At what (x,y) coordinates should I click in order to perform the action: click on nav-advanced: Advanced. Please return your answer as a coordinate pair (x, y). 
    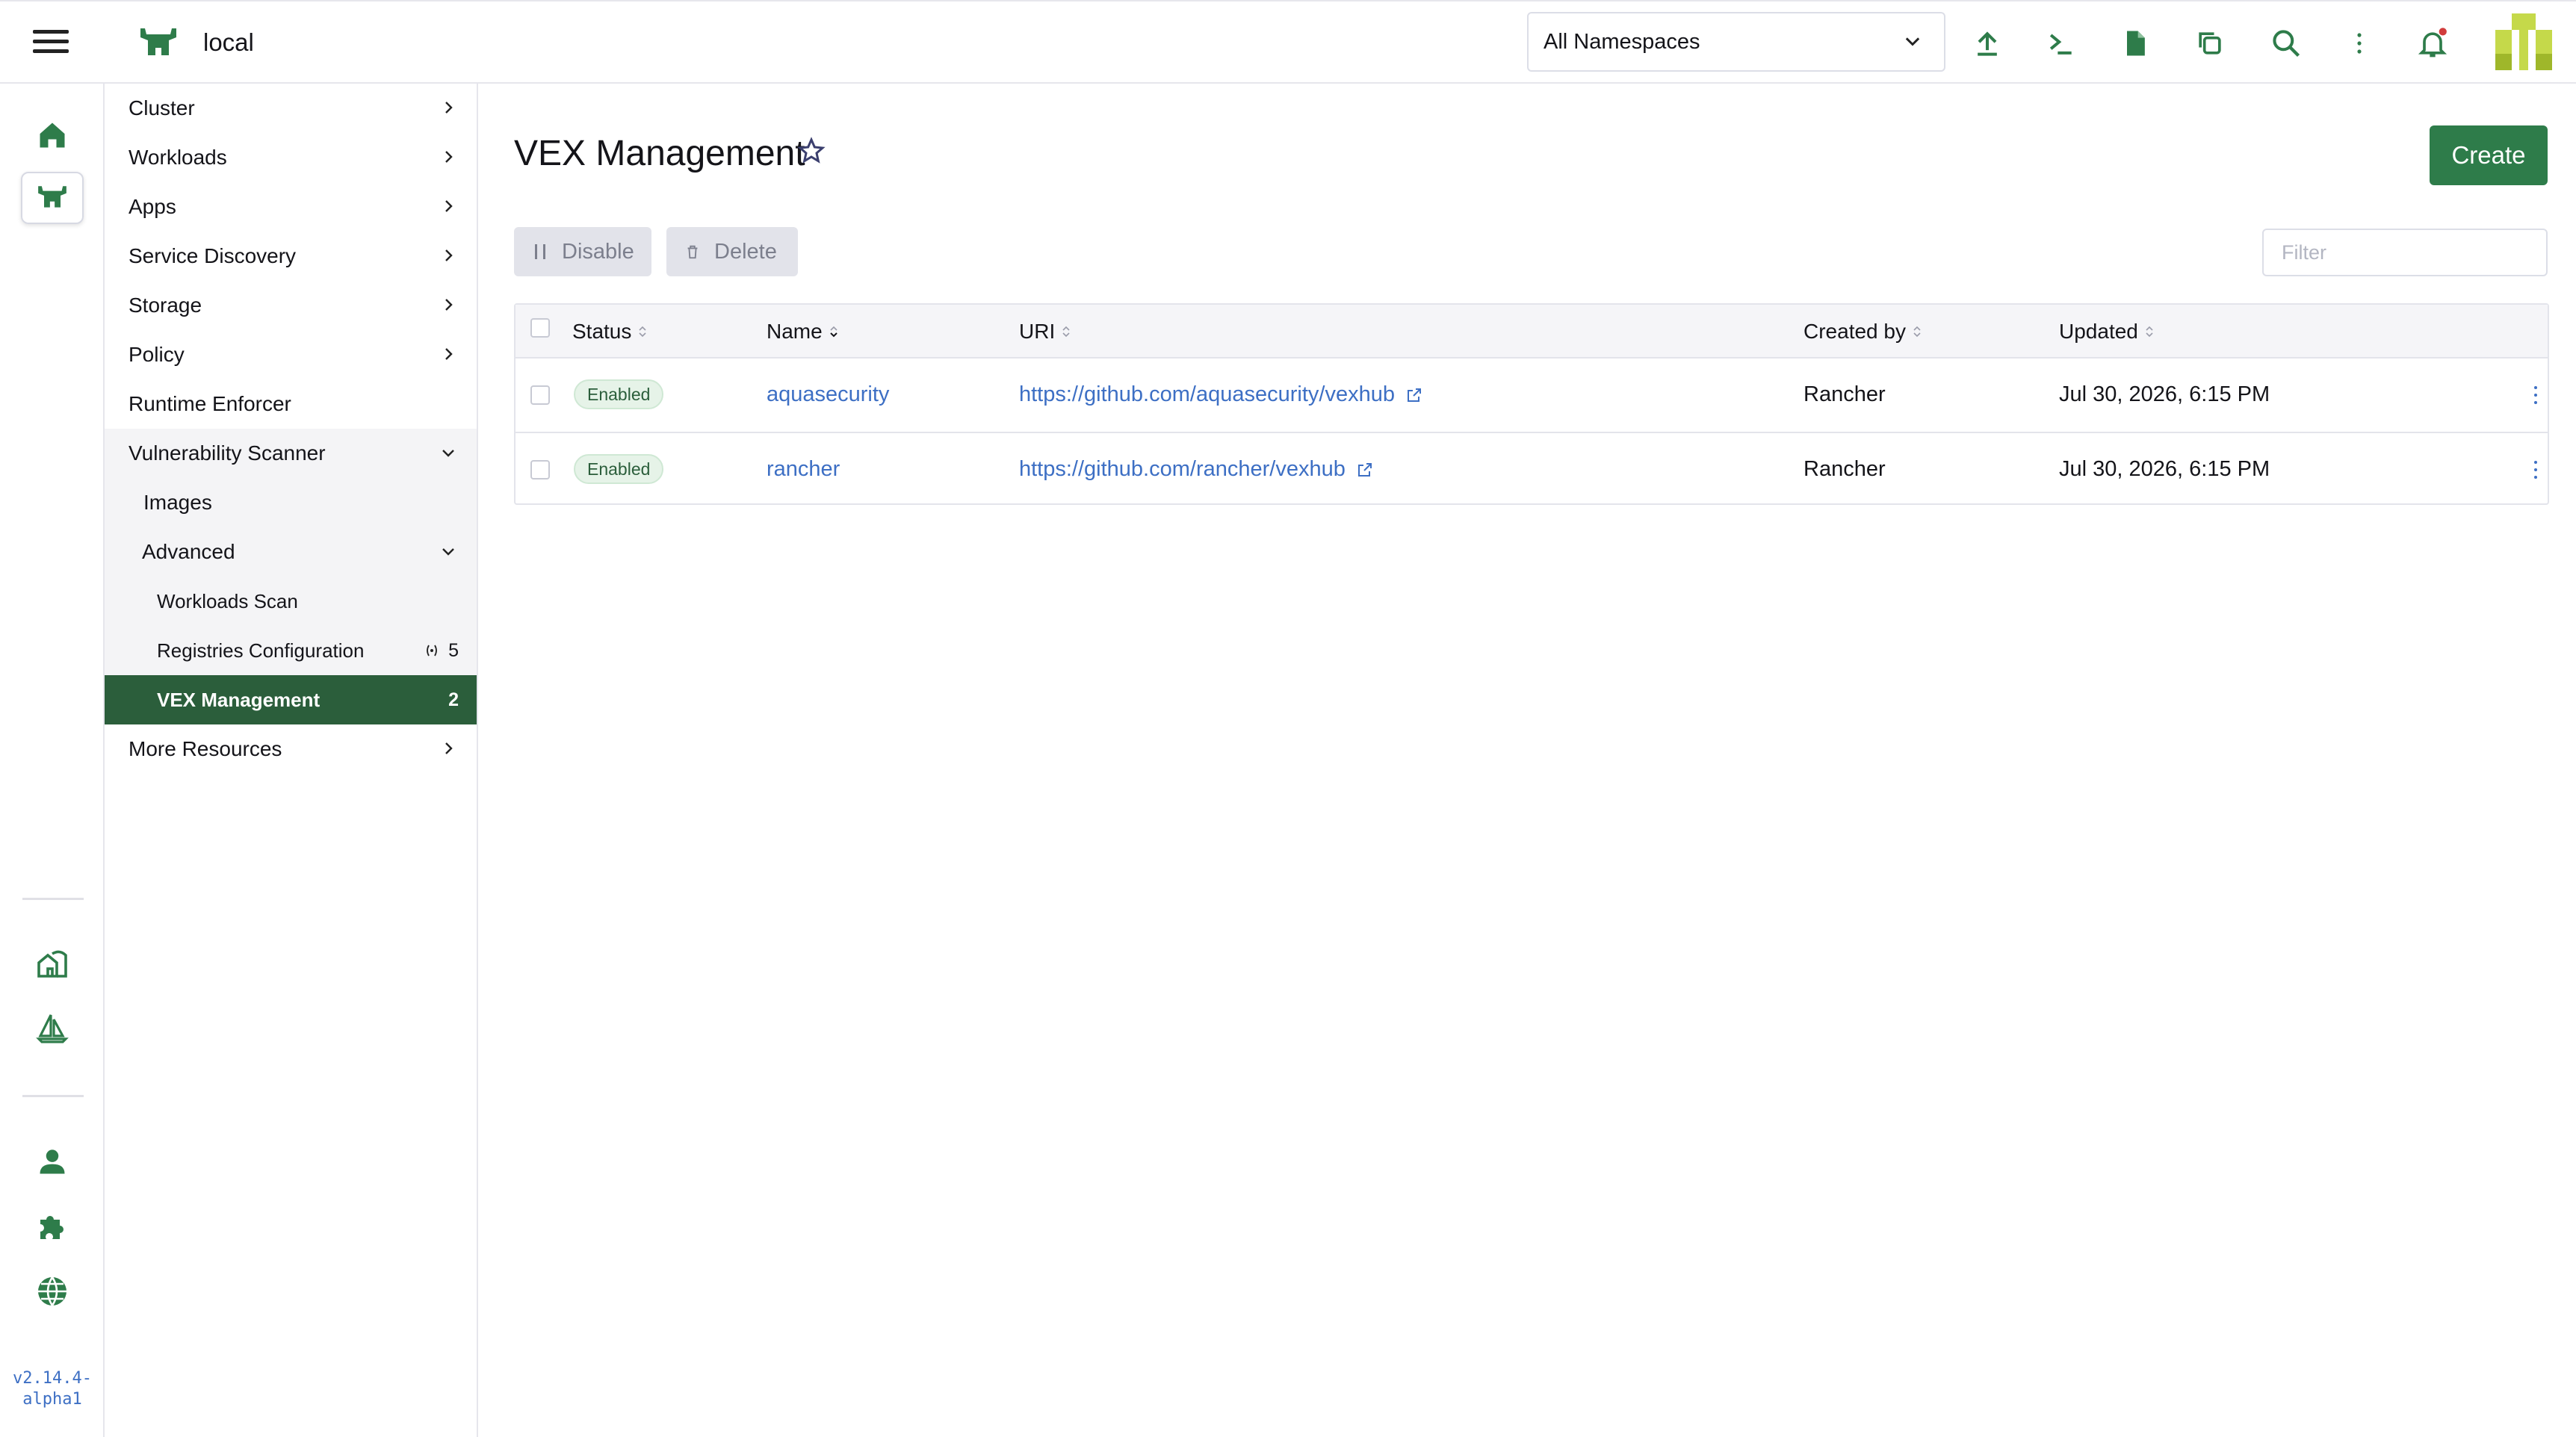
    Looking at the image, I should click on (291, 552).